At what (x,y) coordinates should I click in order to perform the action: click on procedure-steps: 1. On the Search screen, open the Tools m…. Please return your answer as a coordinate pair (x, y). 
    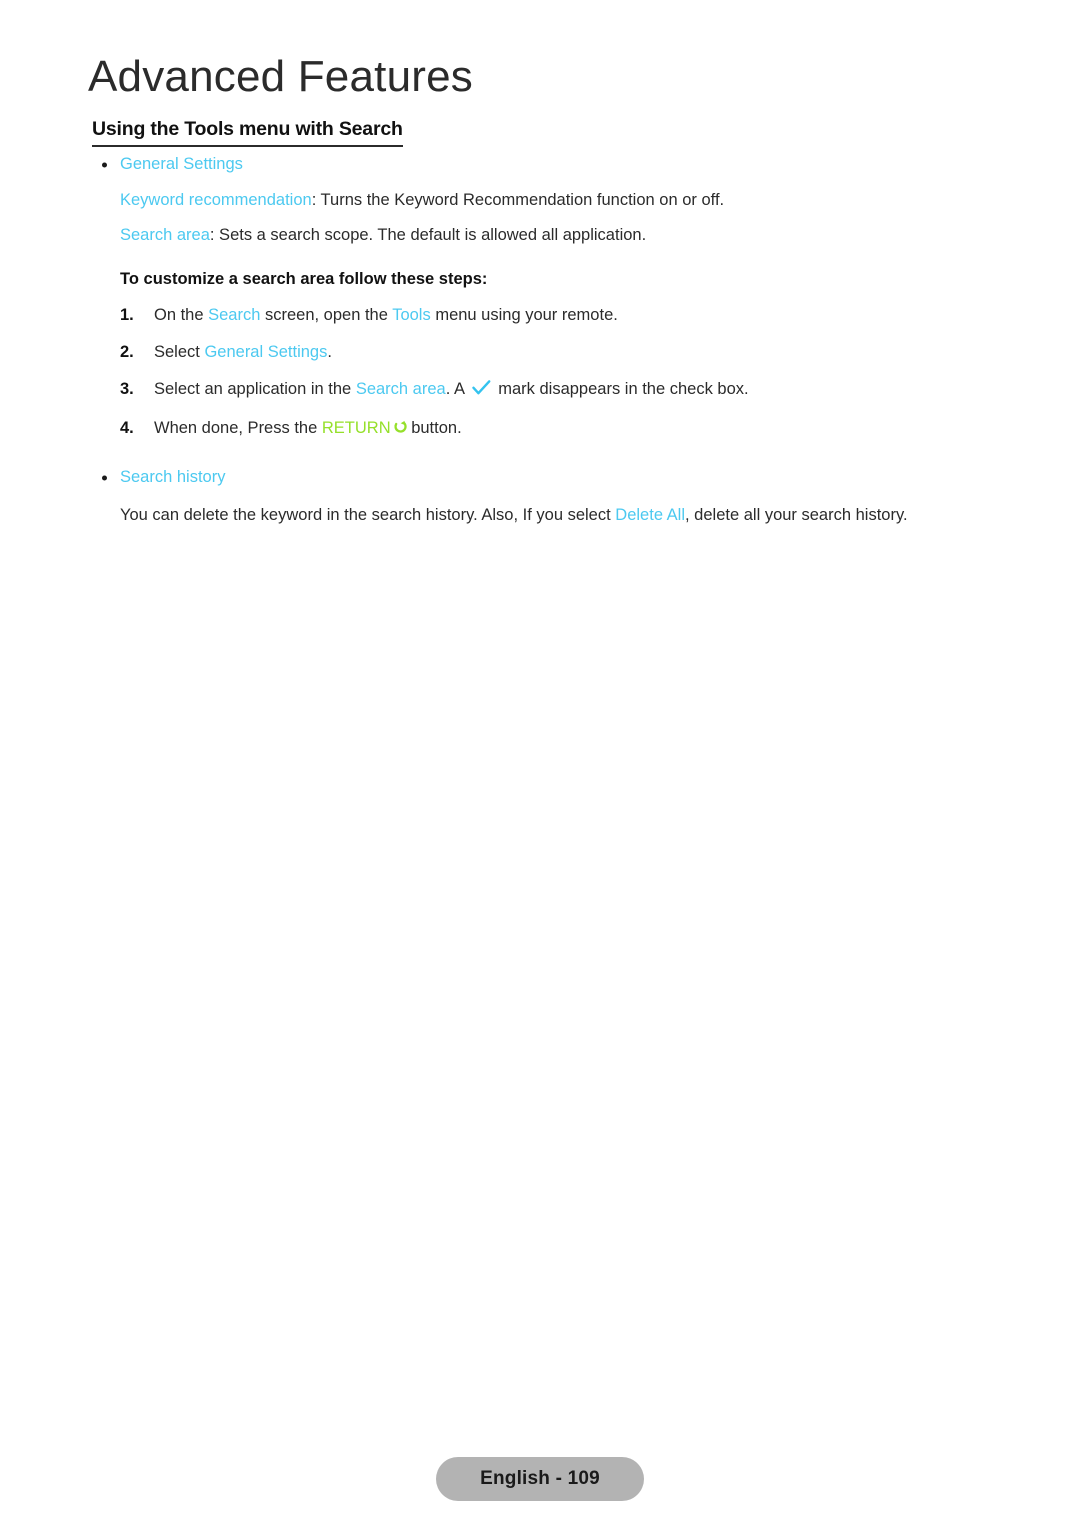
    Looking at the image, I should click on (542, 373).